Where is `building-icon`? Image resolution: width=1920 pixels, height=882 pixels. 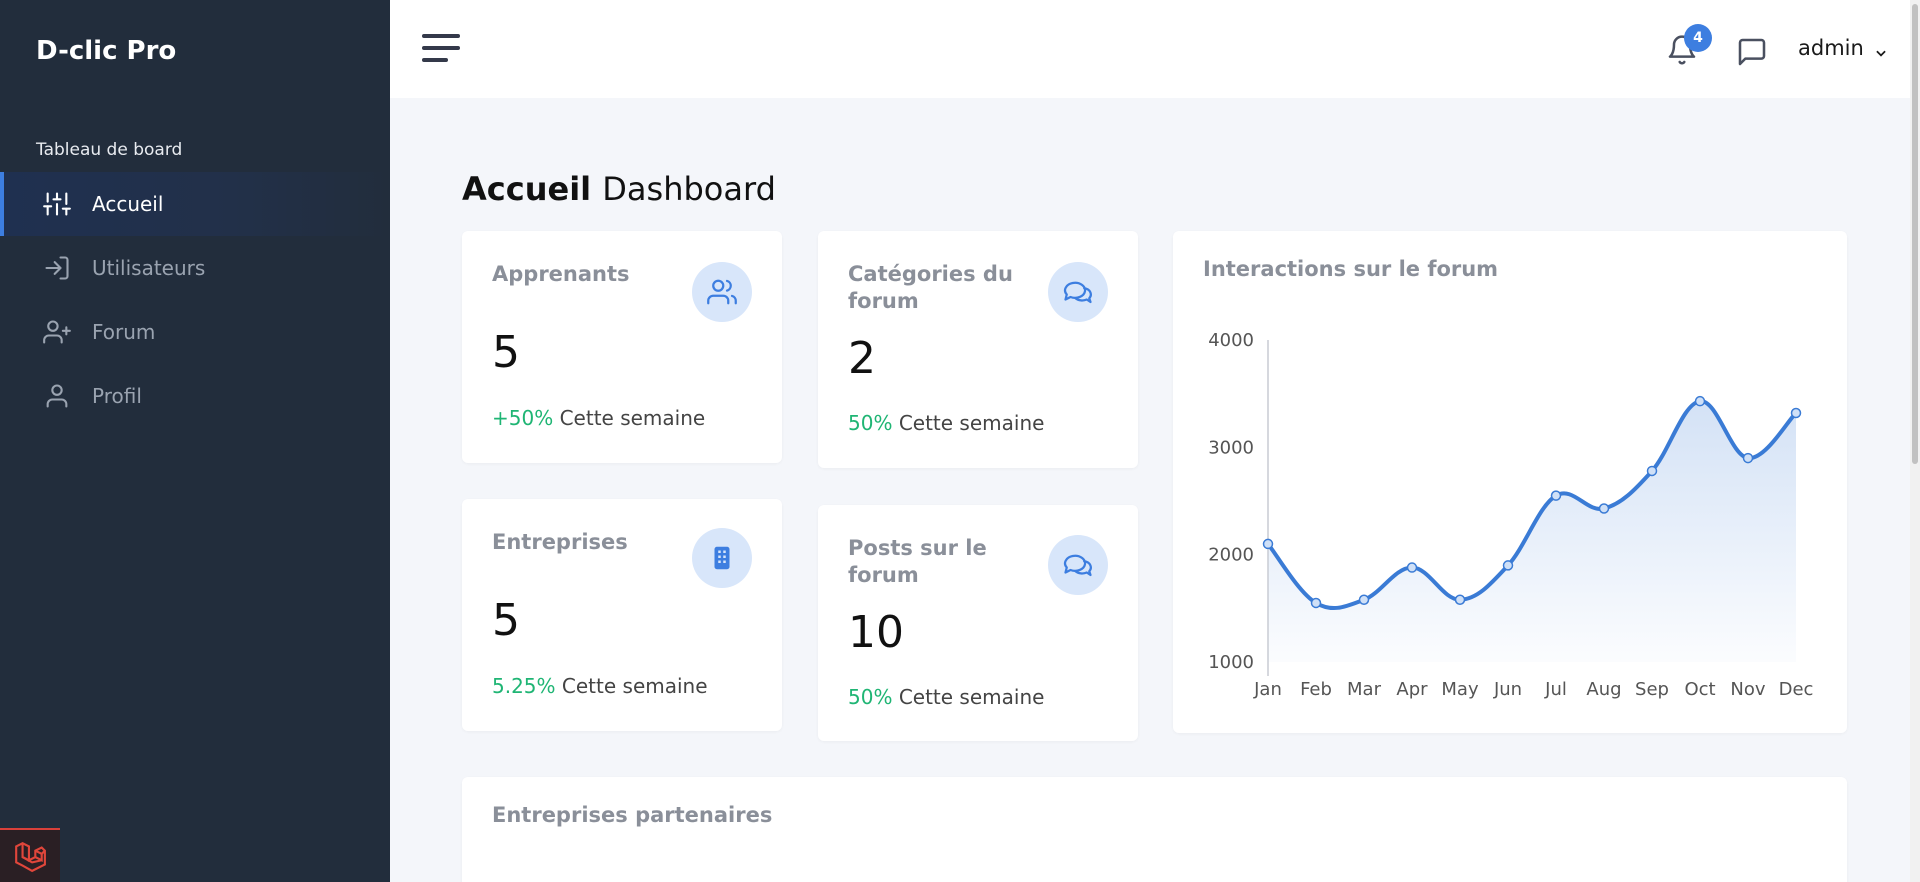 building-icon is located at coordinates (722, 558).